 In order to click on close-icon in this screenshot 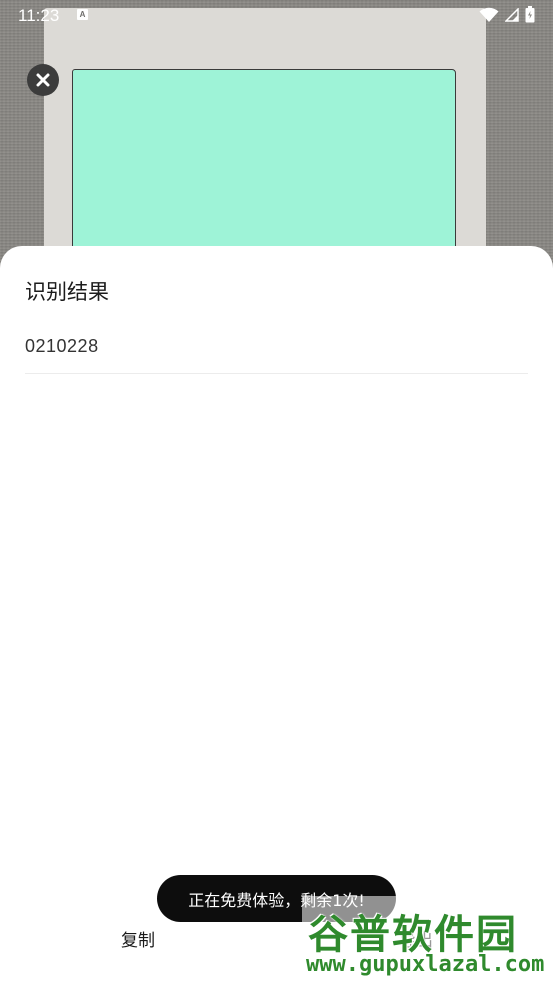, I will do `click(43, 80)`.